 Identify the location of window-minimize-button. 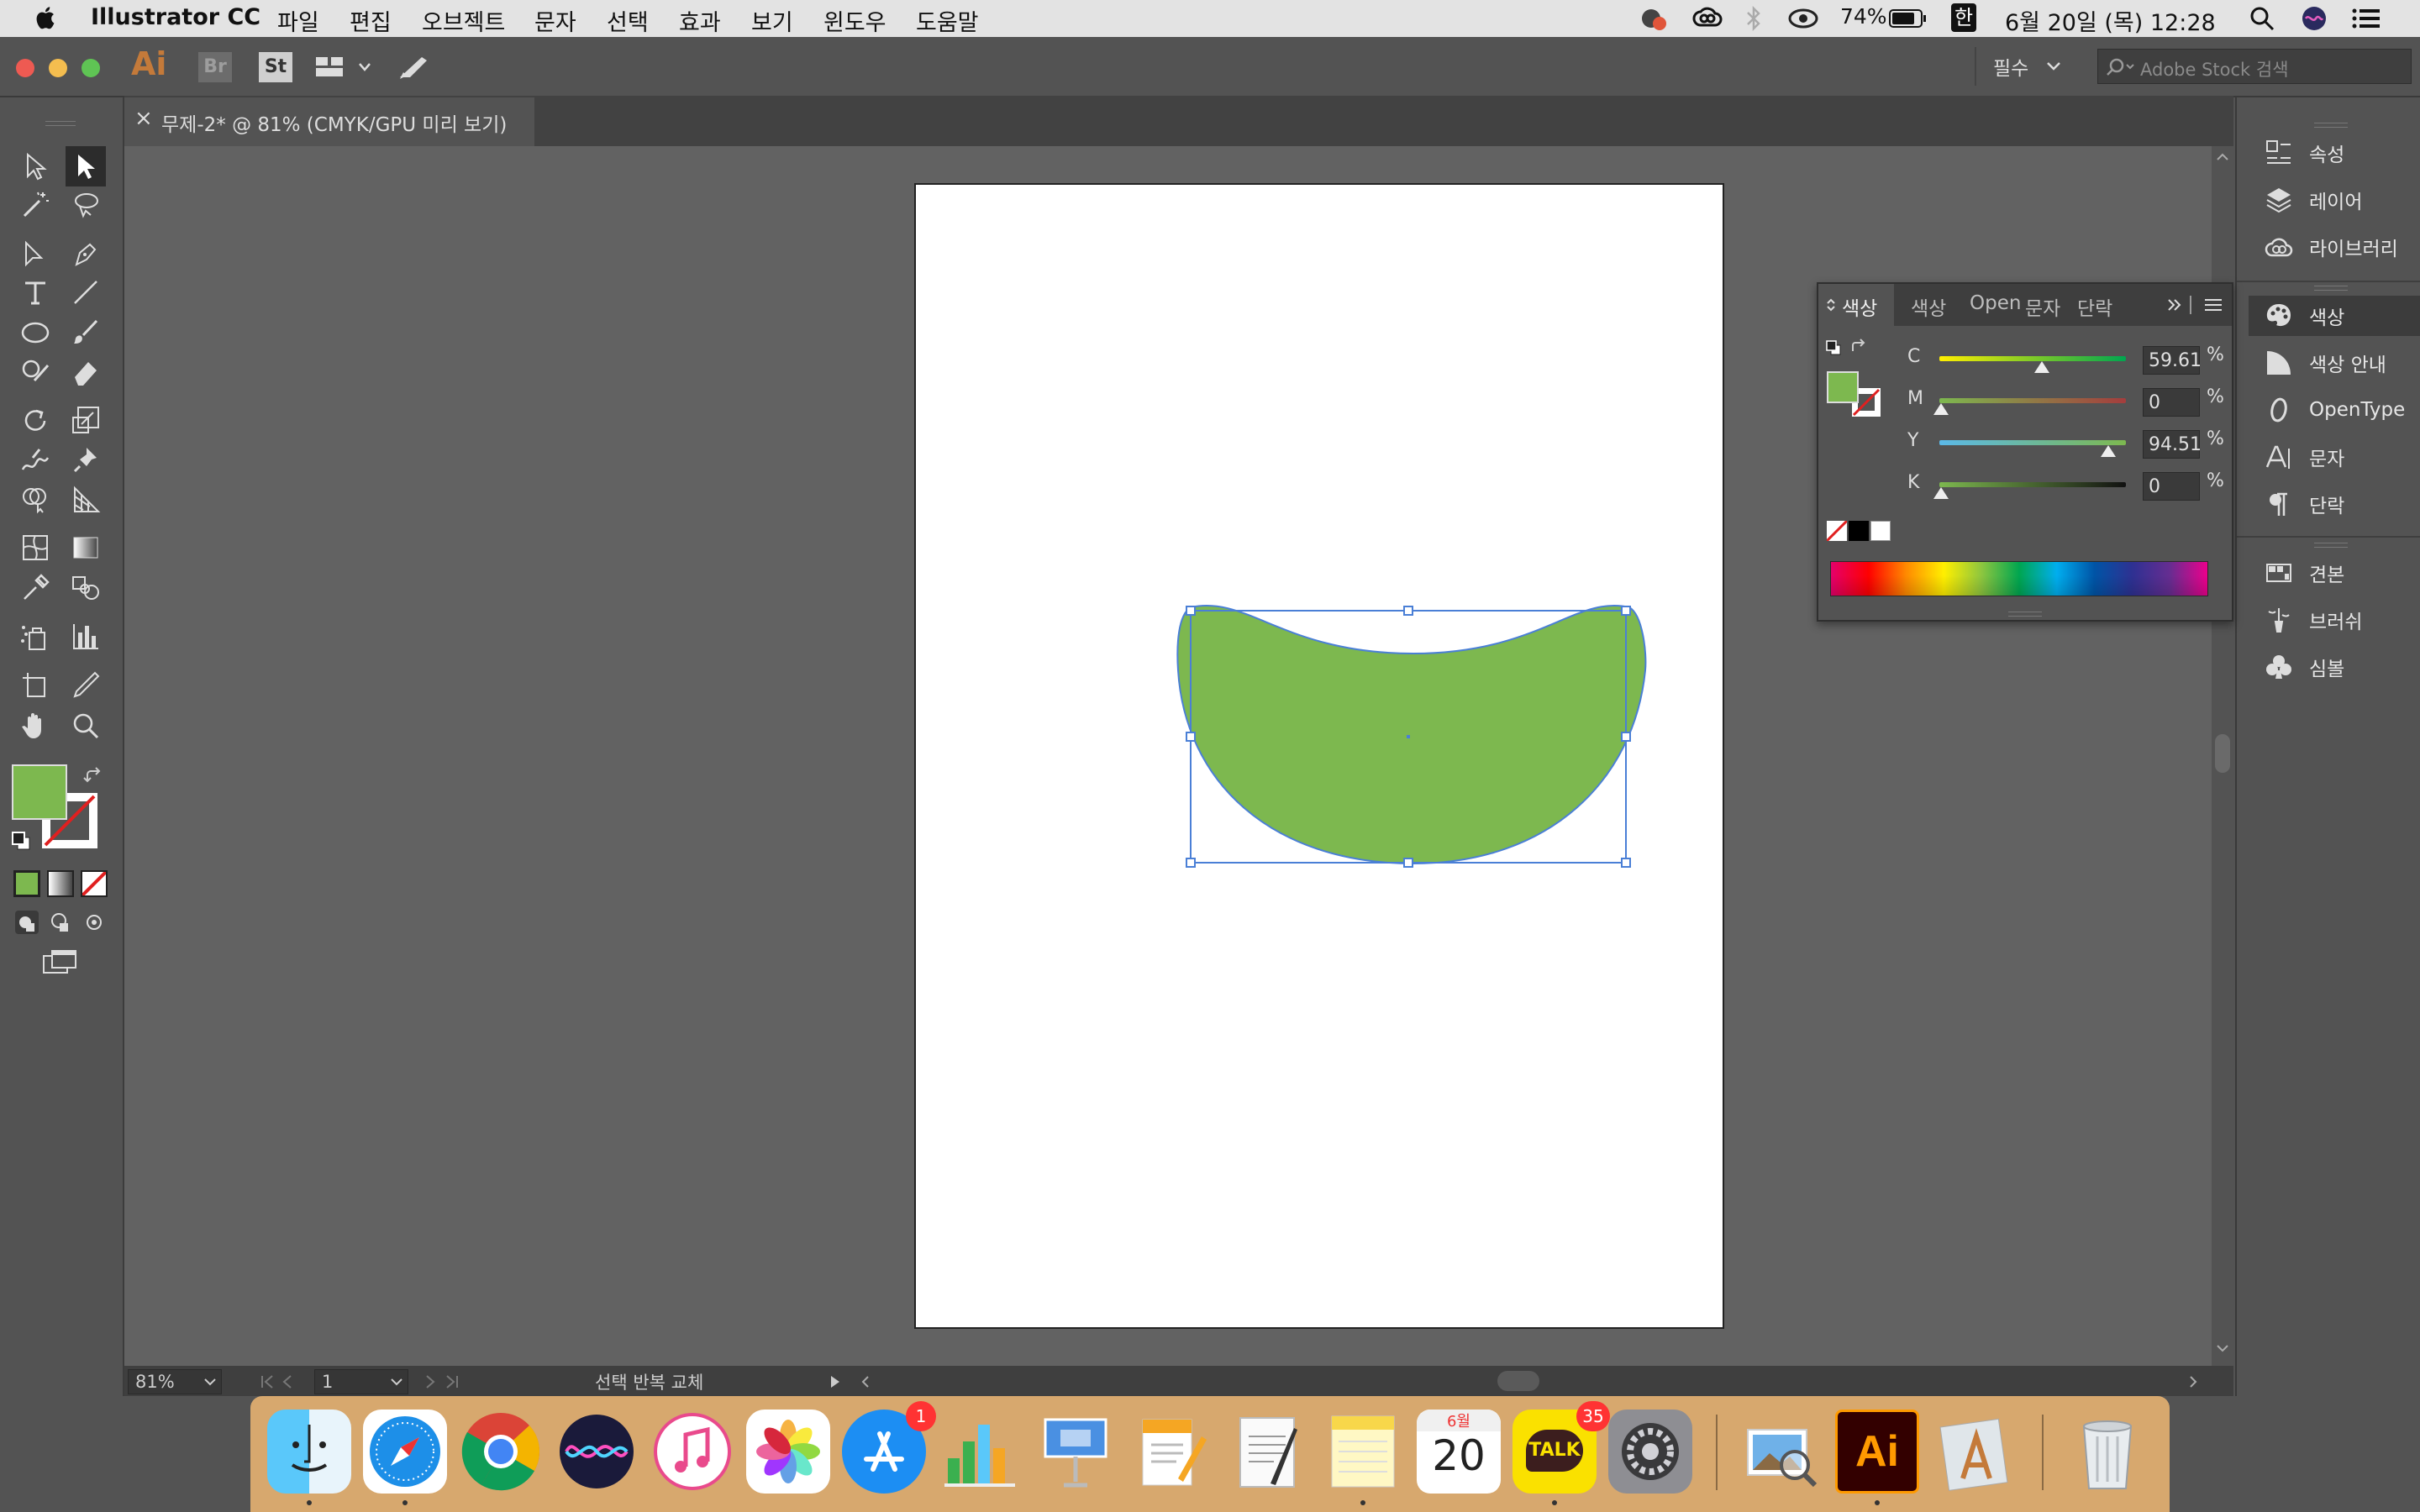
(58, 68).